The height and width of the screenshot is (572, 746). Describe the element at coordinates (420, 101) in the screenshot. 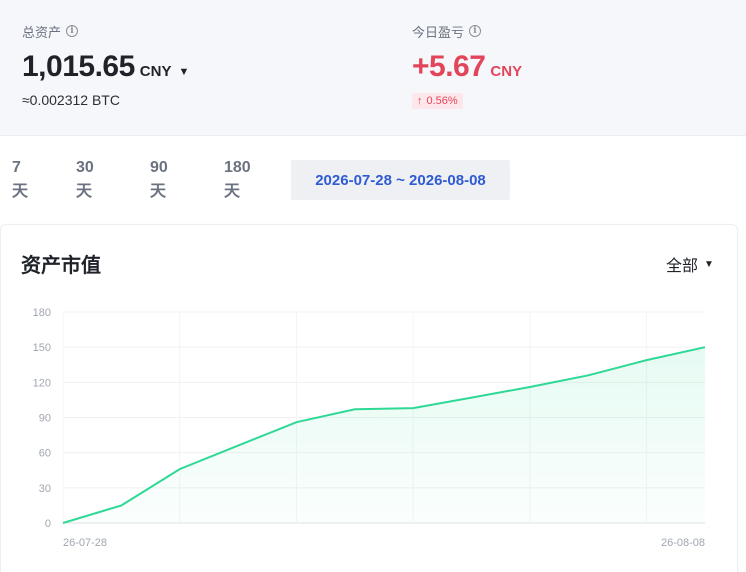

I see `arrow-up-icon: ↑` at that location.